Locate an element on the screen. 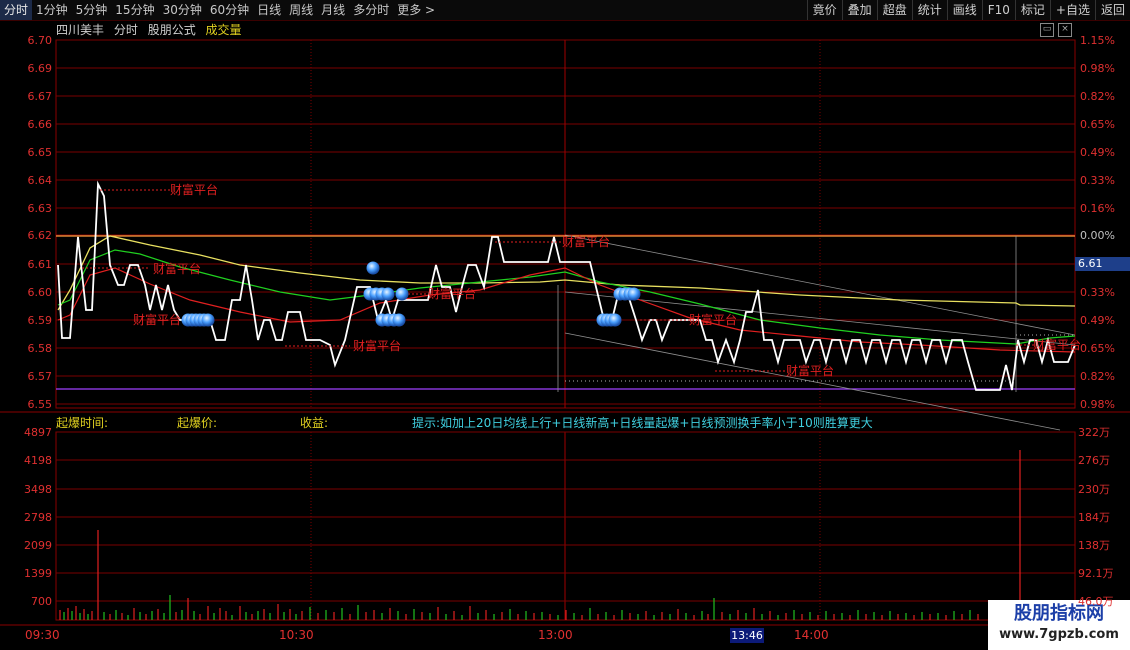 This screenshot has width=1130, height=650. price-tick: 6.65 is located at coordinates (40, 152).